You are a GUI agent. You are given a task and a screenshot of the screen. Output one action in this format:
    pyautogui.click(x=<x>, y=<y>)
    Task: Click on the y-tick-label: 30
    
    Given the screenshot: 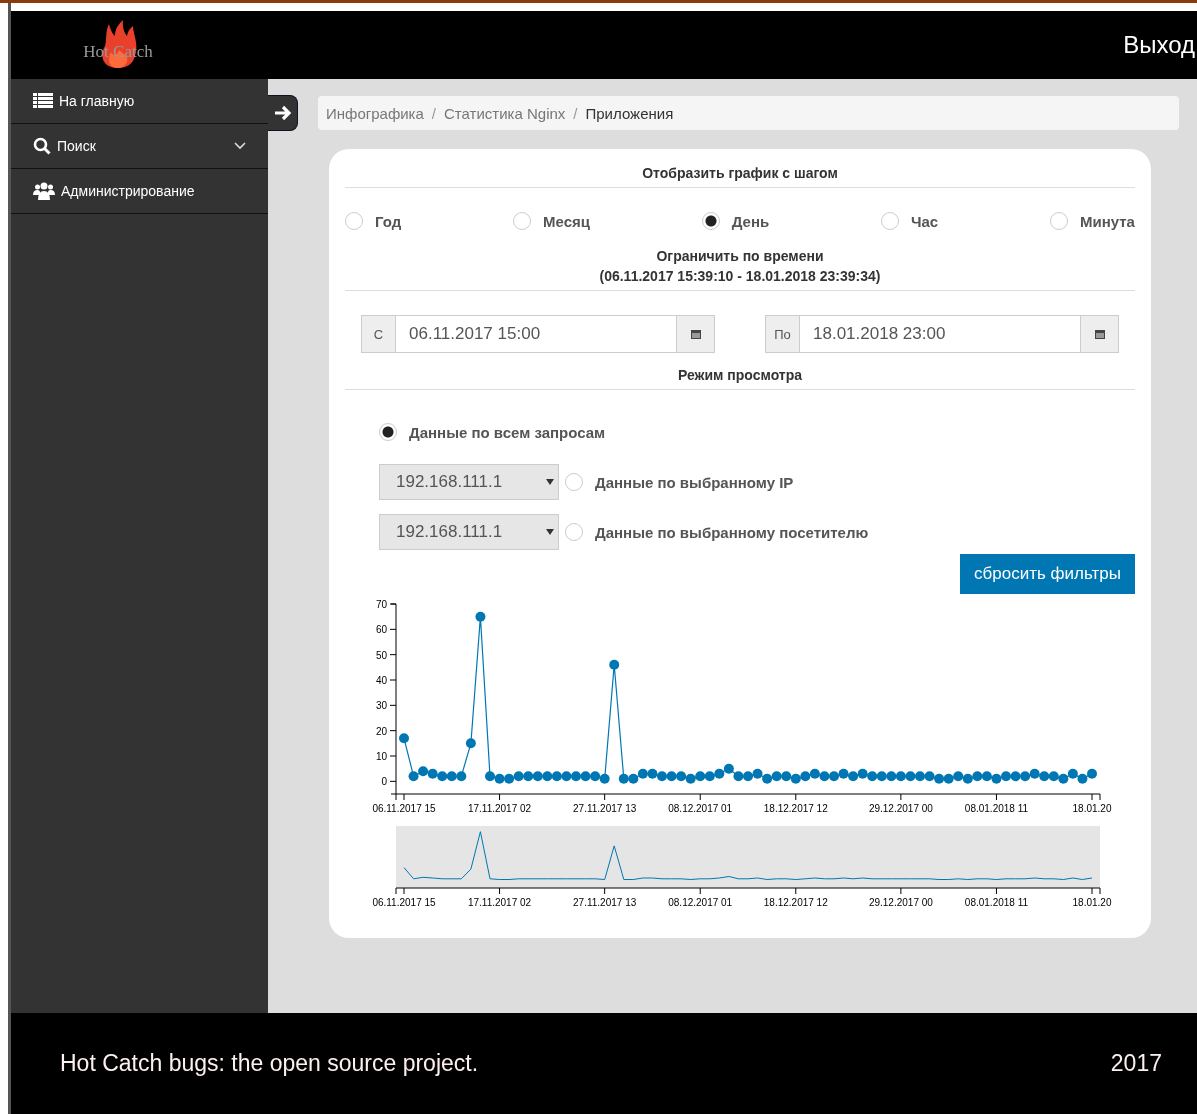 What is the action you would take?
    pyautogui.click(x=381, y=706)
    